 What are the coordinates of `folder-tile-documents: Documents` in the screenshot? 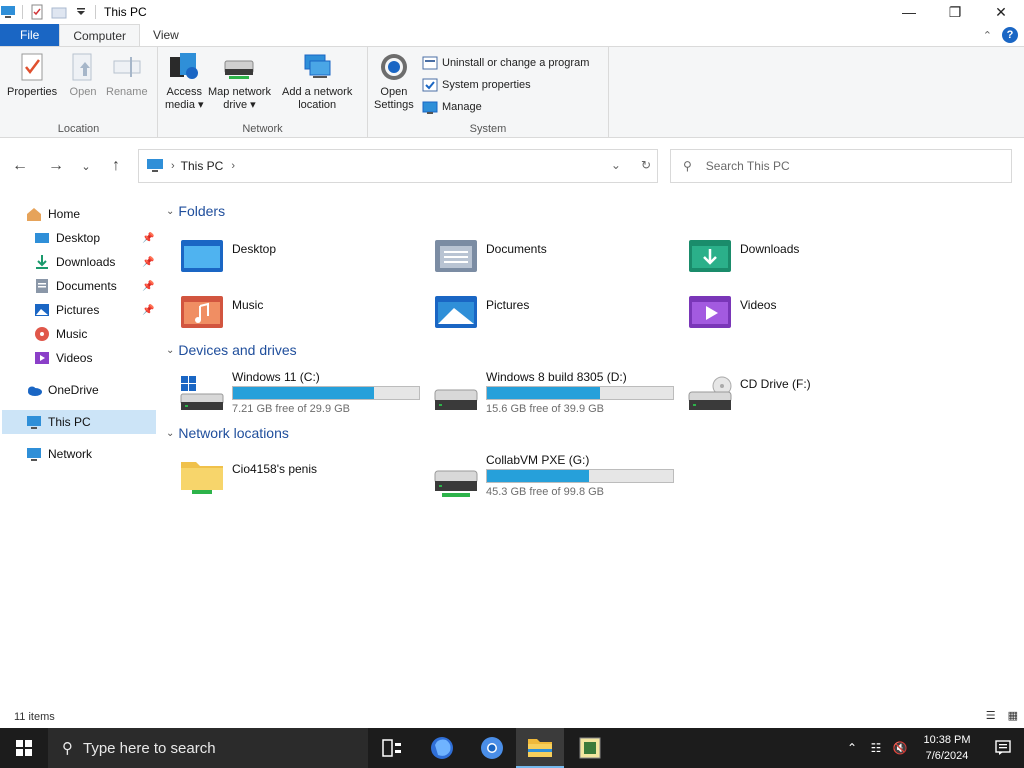 It's located at (490, 256).